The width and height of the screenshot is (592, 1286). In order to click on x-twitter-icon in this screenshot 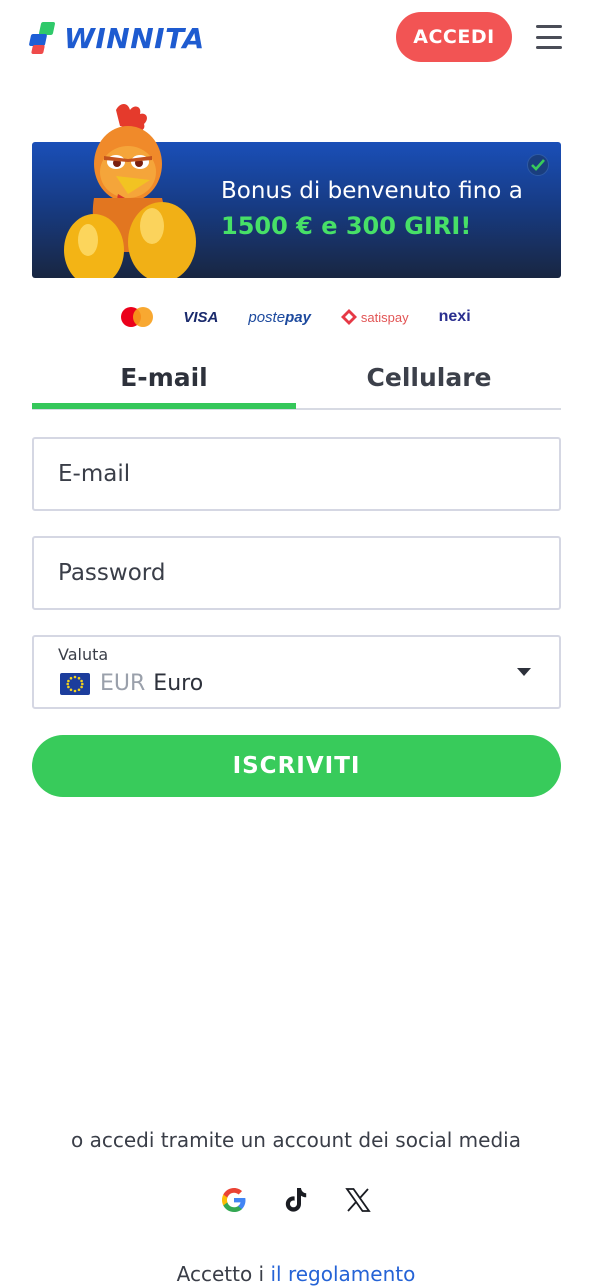, I will do `click(358, 1200)`.